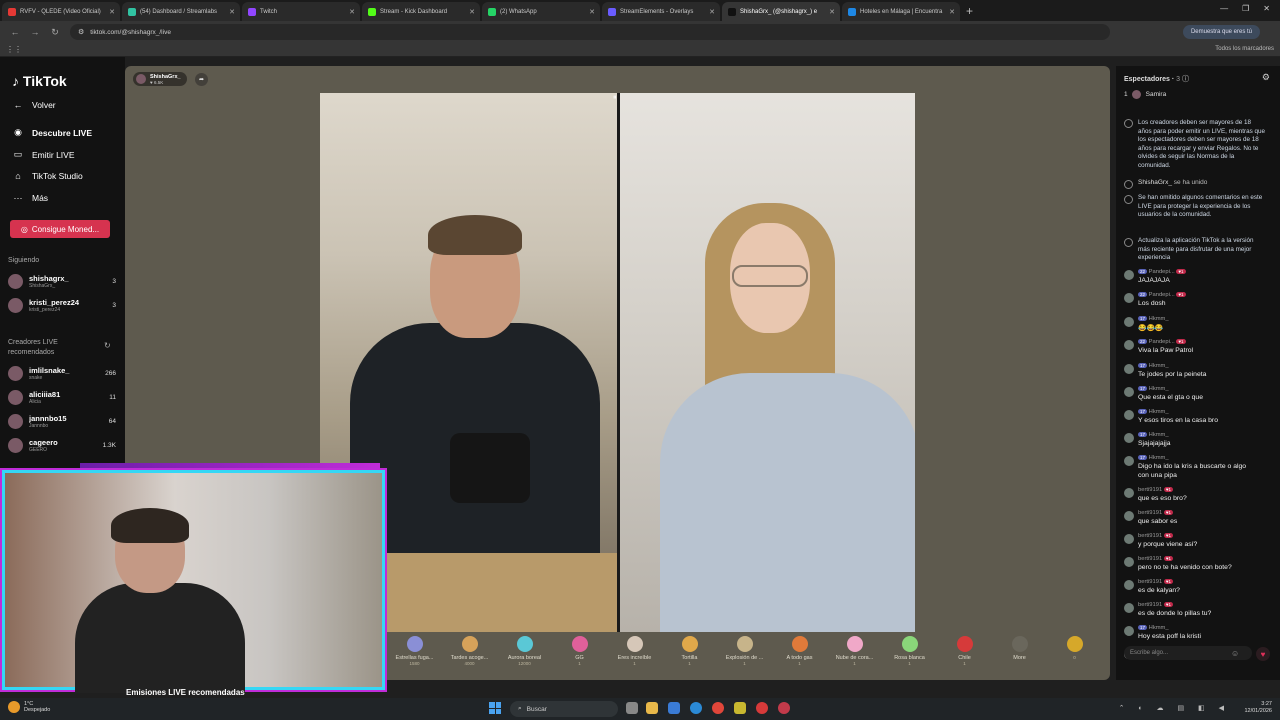  Describe the element at coordinates (1224, 8) in the screenshot. I see `minimize-icon: —` at that location.